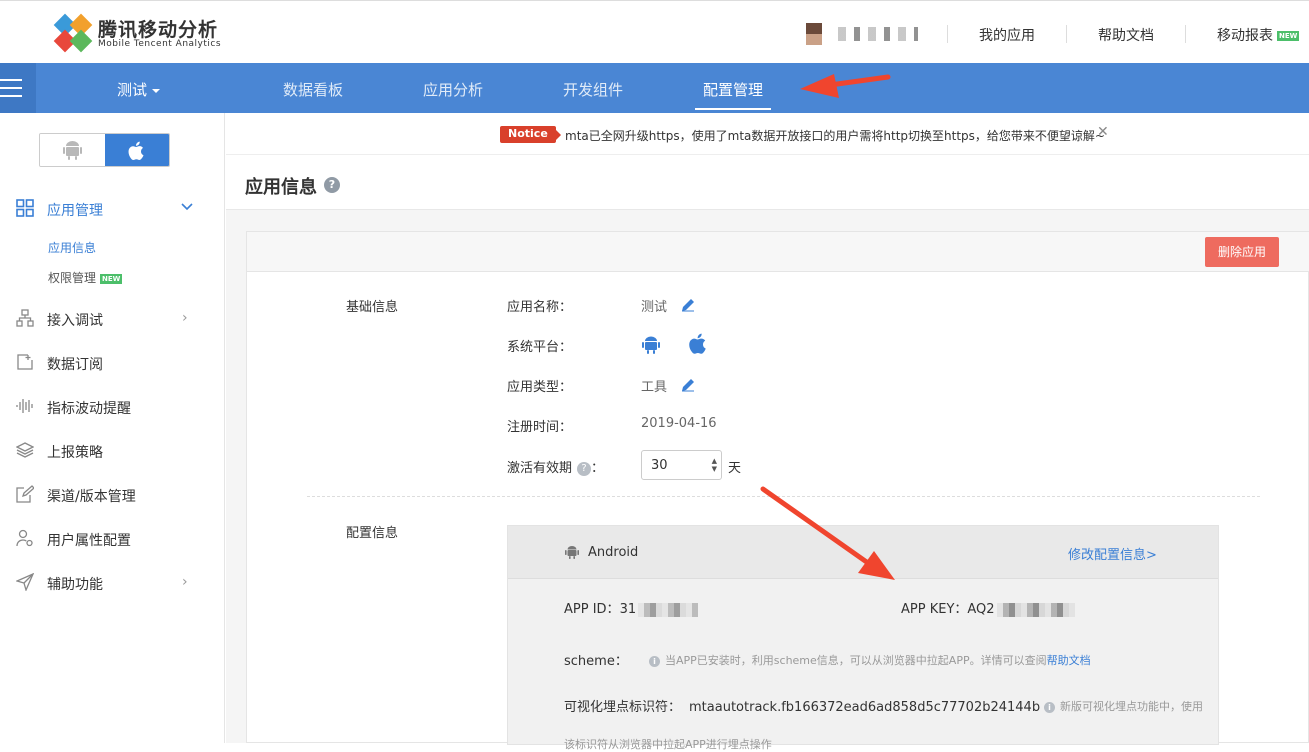  Describe the element at coordinates (1131, 706) in the screenshot. I see `visual-tracking-hint-text: 新版可视化埋点功能中，使用` at that location.